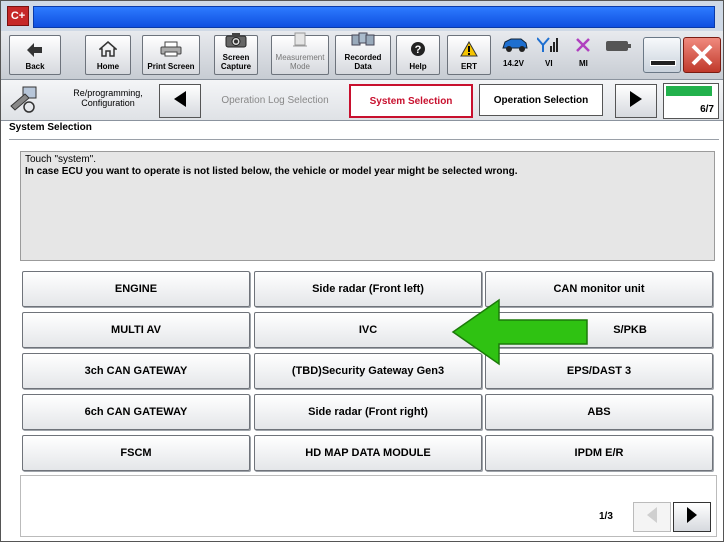 The height and width of the screenshot is (542, 724). I want to click on highlight-arrow-icon, so click(519, 332).